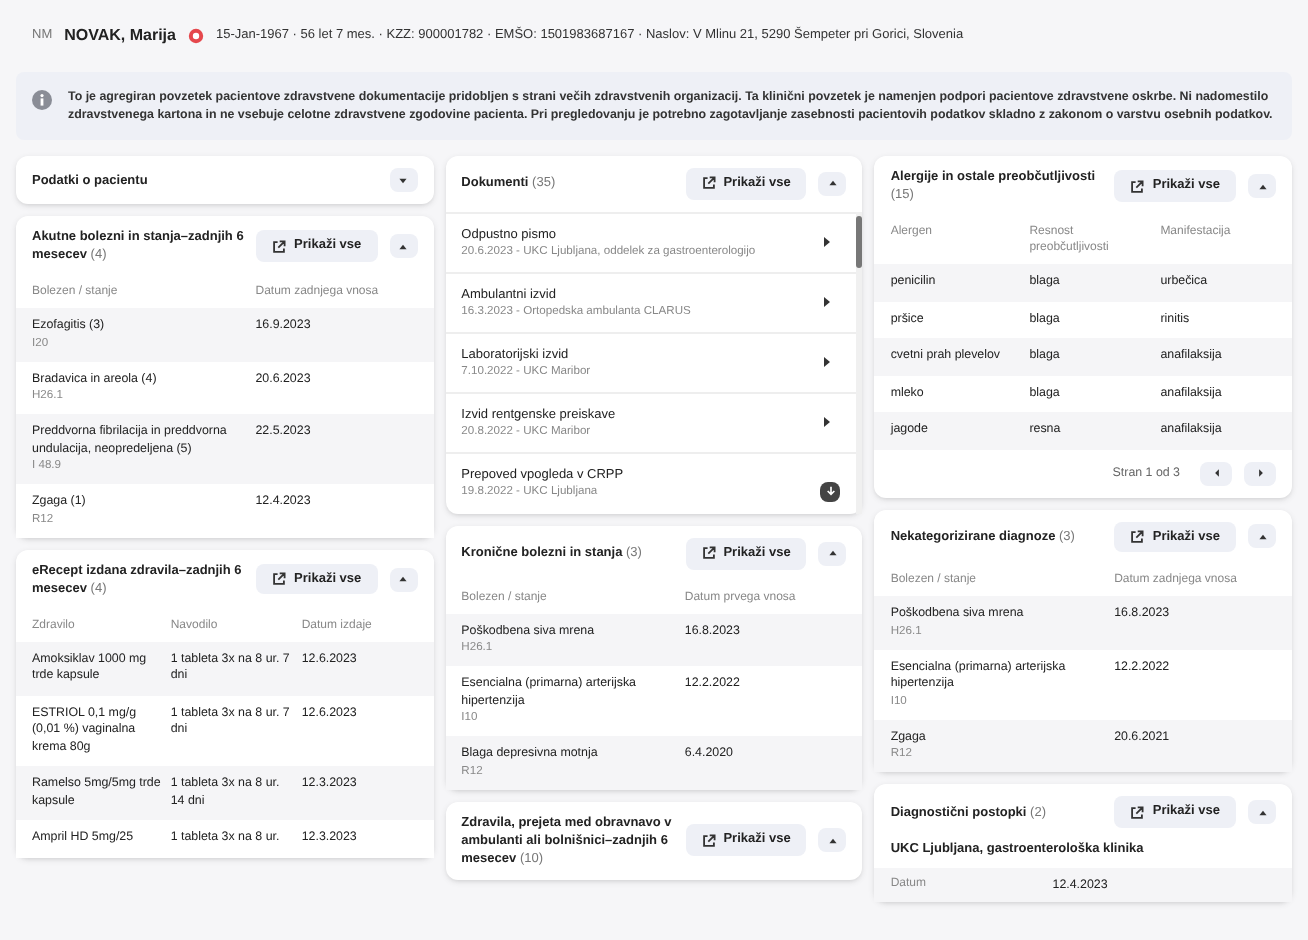  Describe the element at coordinates (42, 100) in the screenshot. I see `info-icon` at that location.